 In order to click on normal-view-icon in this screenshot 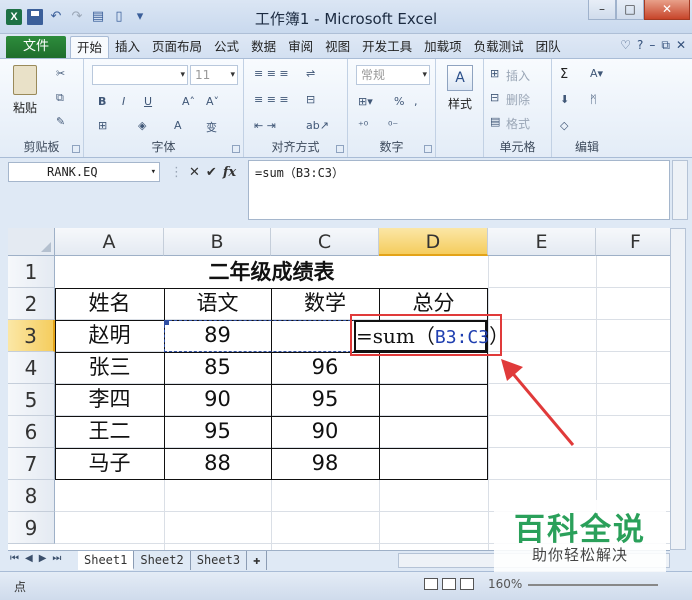, I will do `click(431, 584)`.